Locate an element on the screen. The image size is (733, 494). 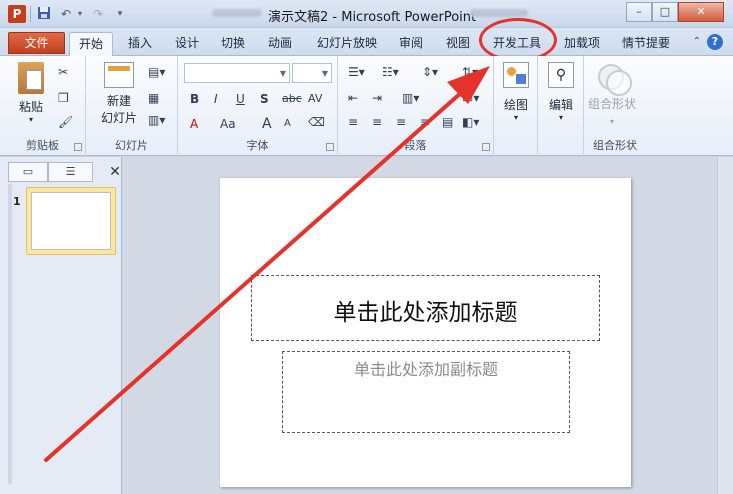
collapse-ribbon-icon: ⌃ is located at coordinates (697, 41).